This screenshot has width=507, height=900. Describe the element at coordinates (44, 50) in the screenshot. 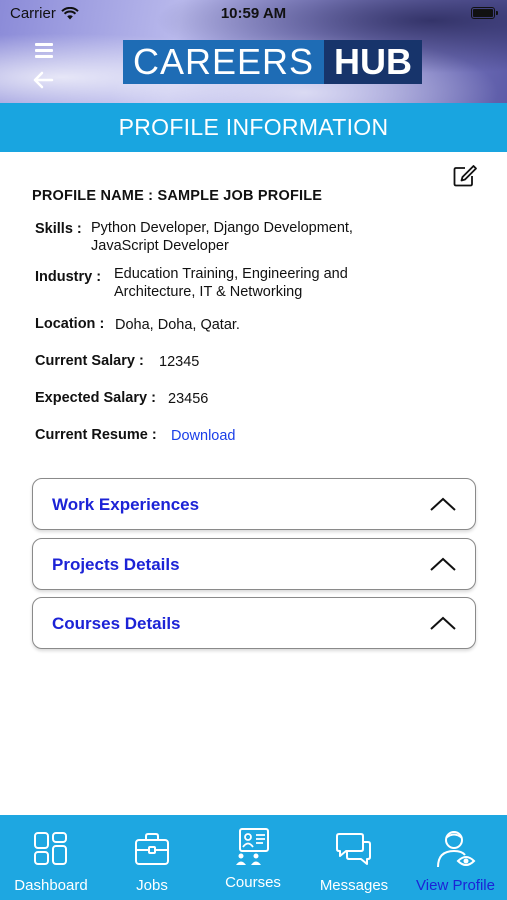

I see `hamburger-menu-icon` at that location.